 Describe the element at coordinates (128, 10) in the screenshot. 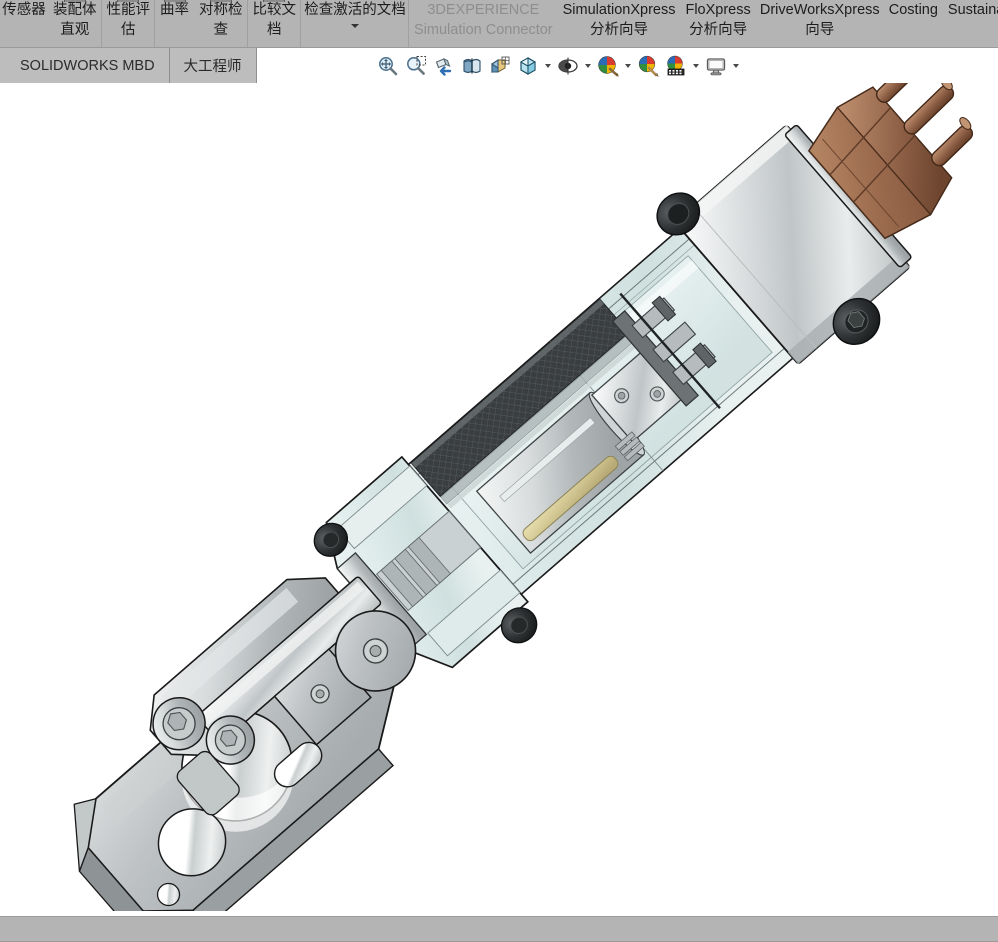

I see `ribbon-command-label: 性能评` at that location.